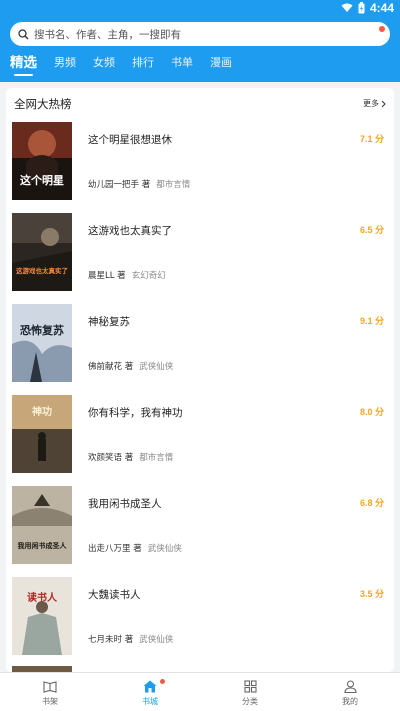 The image size is (400, 711). Describe the element at coordinates (200, 252) in the screenshot. I see `book-item: 这游戏也太真实了 这游戏也太真实了 晨星LL 著玄幻奇幻 6.5 分` at that location.